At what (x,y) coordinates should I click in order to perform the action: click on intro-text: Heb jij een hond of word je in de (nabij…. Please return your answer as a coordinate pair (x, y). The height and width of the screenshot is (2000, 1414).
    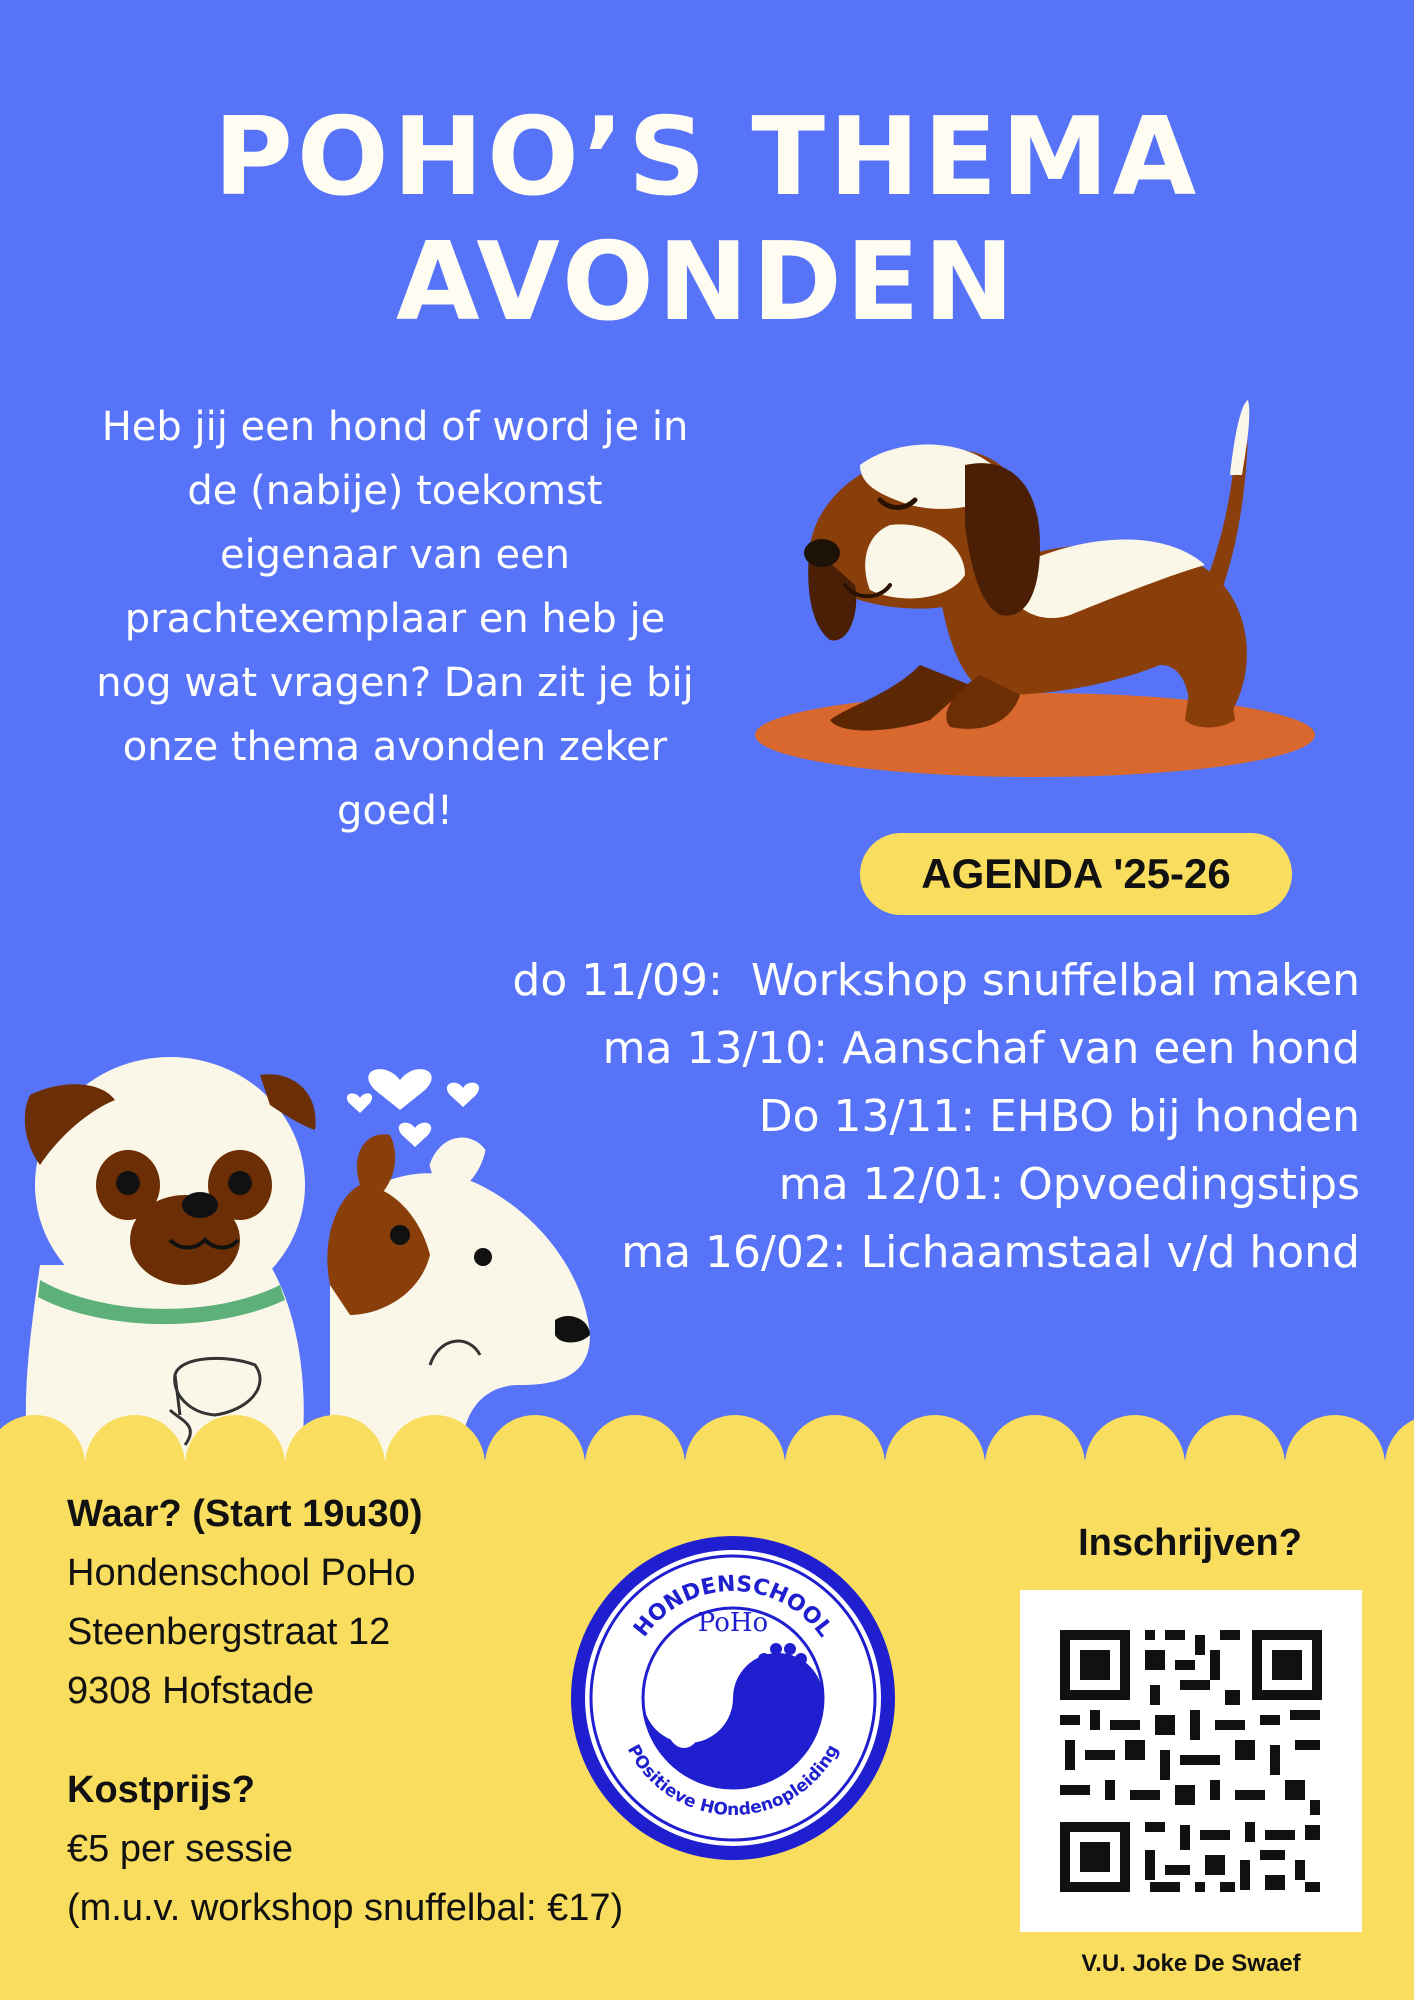
    Looking at the image, I should click on (395, 619).